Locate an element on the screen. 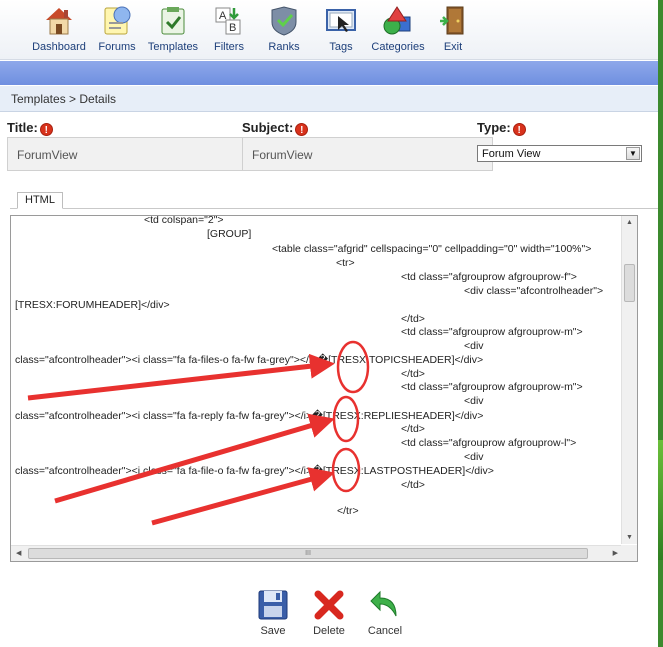  type-label-group: Type:! is located at coordinates (501, 128).